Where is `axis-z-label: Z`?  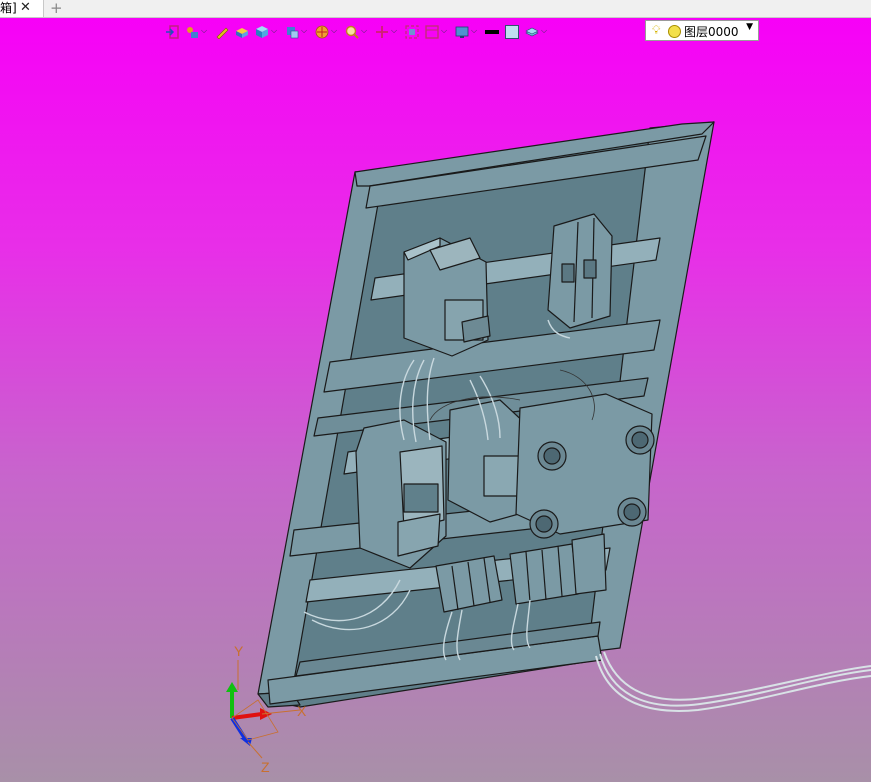 axis-z-label: Z is located at coordinates (265, 767).